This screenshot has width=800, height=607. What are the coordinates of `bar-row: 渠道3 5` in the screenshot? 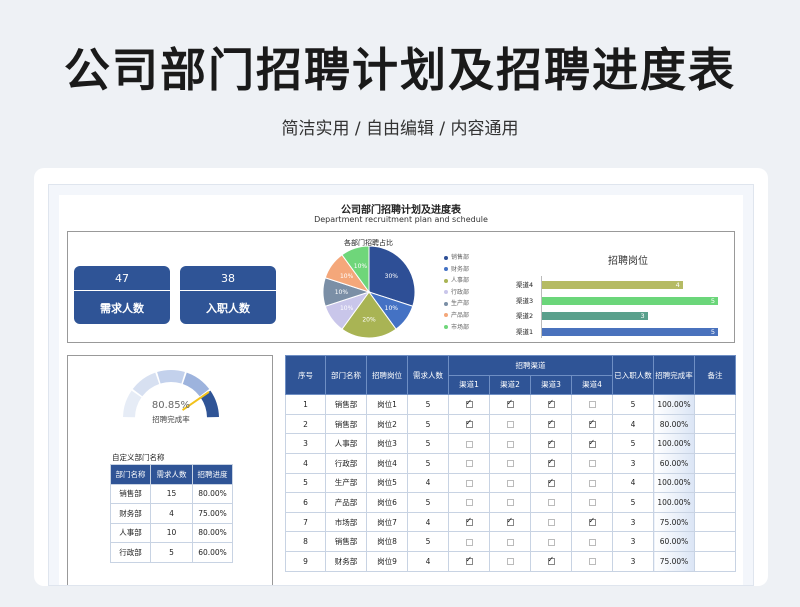 It's located at (621, 301).